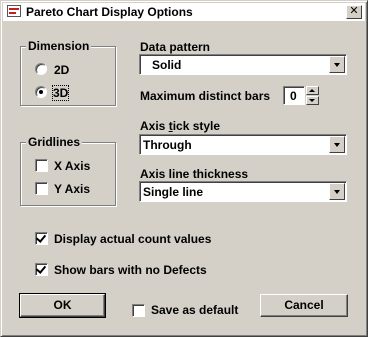 Image resolution: width=368 pixels, height=337 pixels. Describe the element at coordinates (194, 310) in the screenshot. I see `save-default-label: Save as default` at that location.